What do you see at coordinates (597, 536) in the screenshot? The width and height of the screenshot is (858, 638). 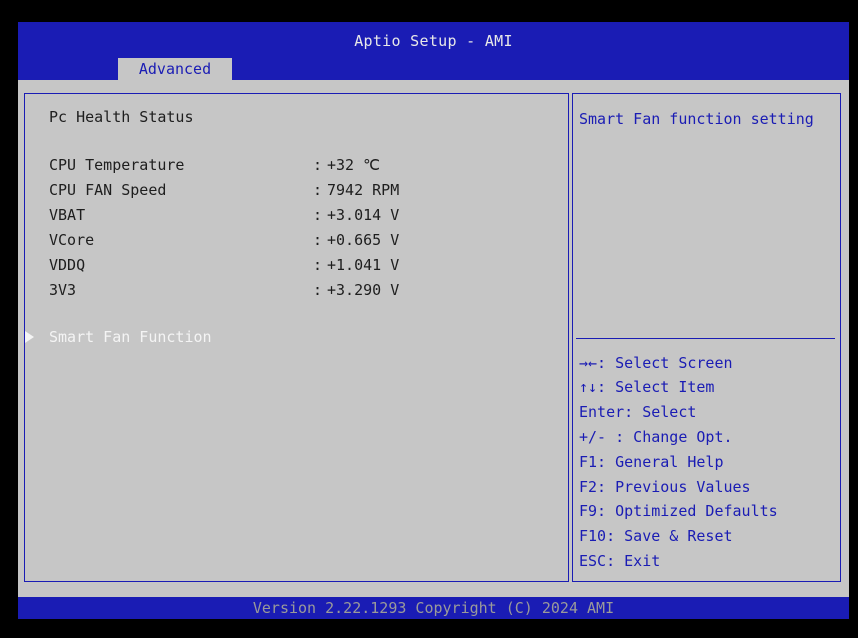 I see `key-name: F10:` at bounding box center [597, 536].